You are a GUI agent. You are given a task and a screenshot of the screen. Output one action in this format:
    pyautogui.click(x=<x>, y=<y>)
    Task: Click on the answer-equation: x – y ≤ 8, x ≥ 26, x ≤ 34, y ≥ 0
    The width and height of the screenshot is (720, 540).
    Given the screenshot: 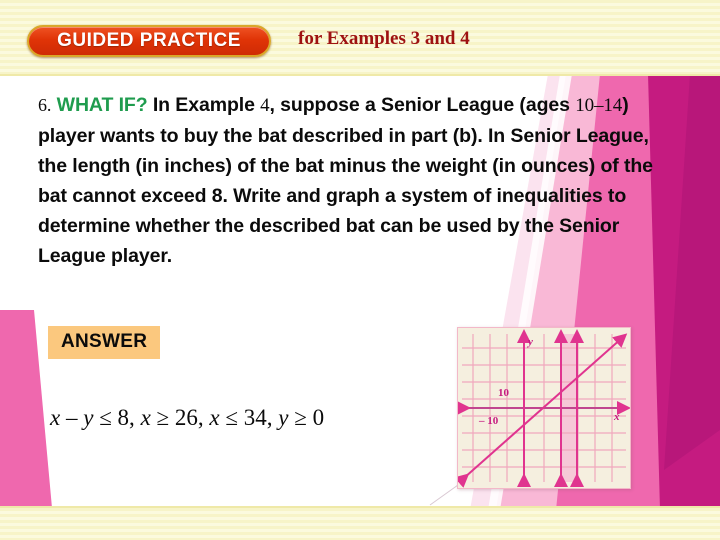 What is the action you would take?
    pyautogui.click(x=187, y=418)
    